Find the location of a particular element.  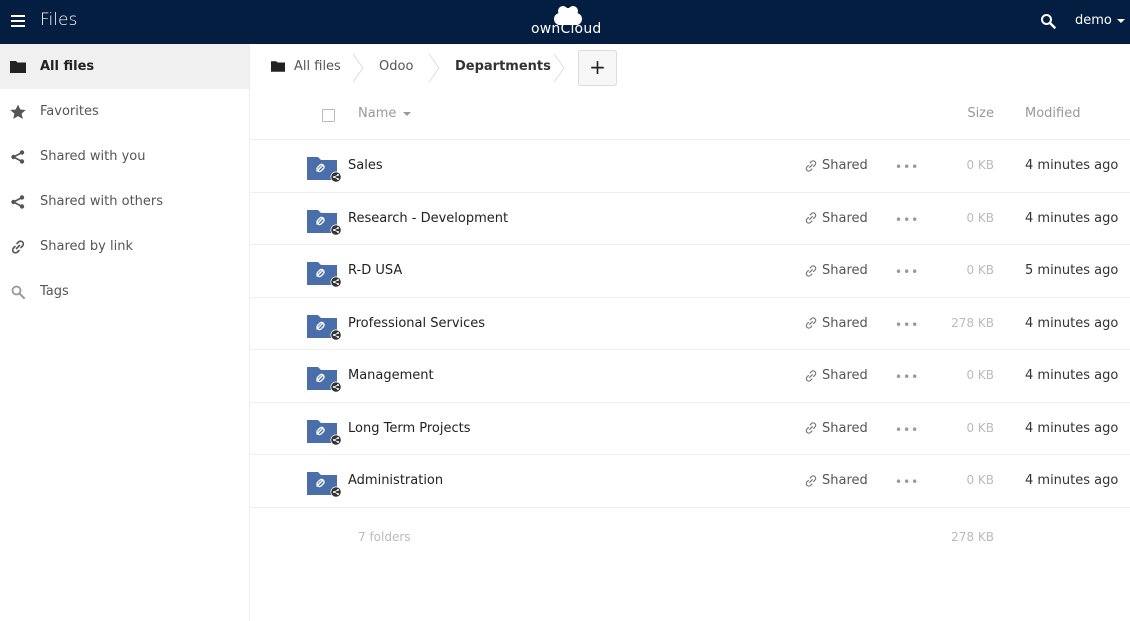

breadcrumb-departments: Departments is located at coordinates (503, 66).